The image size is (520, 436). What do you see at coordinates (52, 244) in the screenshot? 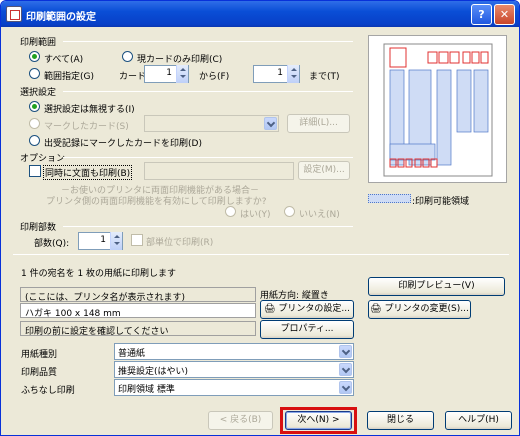
I see `copies-count-label: 部数(Q):` at bounding box center [52, 244].